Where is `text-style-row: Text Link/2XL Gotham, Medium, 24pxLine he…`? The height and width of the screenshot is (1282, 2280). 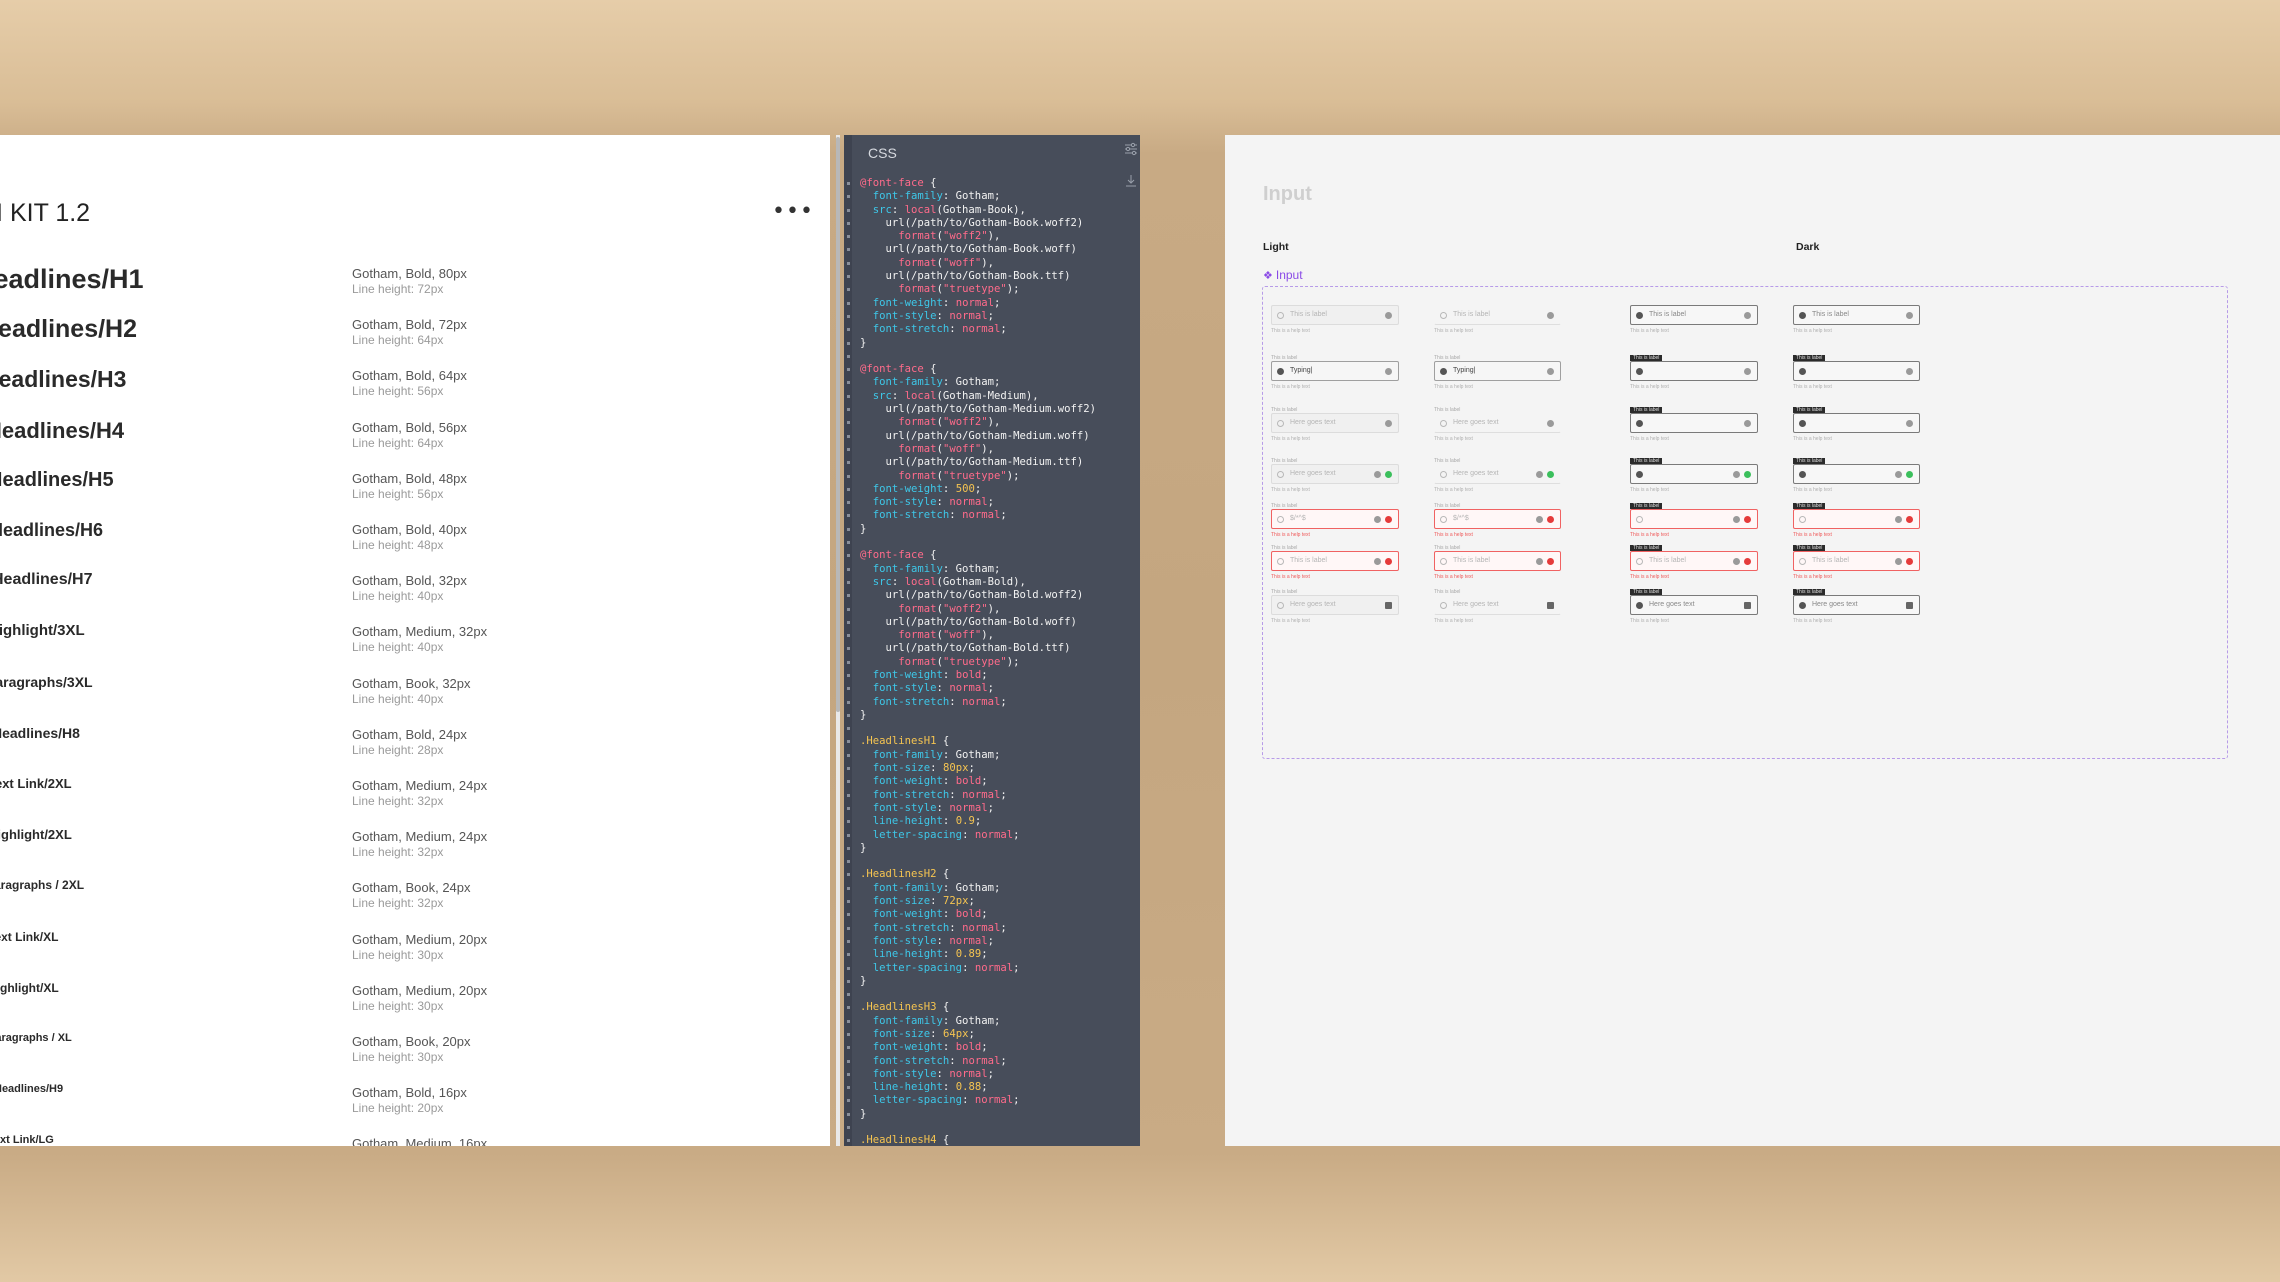 text-style-row: Text Link/2XL Gotham, Medium, 24pxLine he… is located at coordinates (410, 801).